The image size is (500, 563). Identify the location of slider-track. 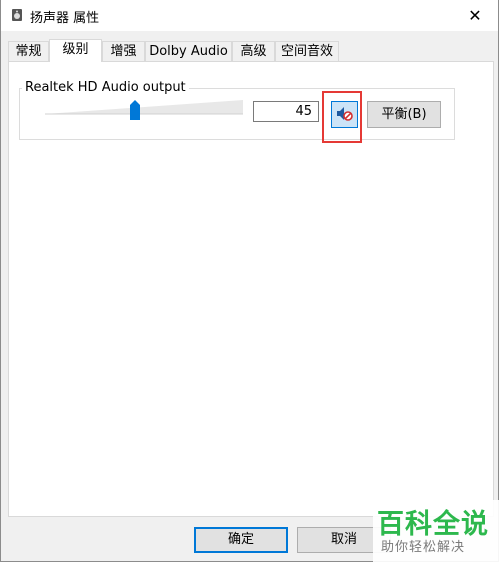
(144, 108).